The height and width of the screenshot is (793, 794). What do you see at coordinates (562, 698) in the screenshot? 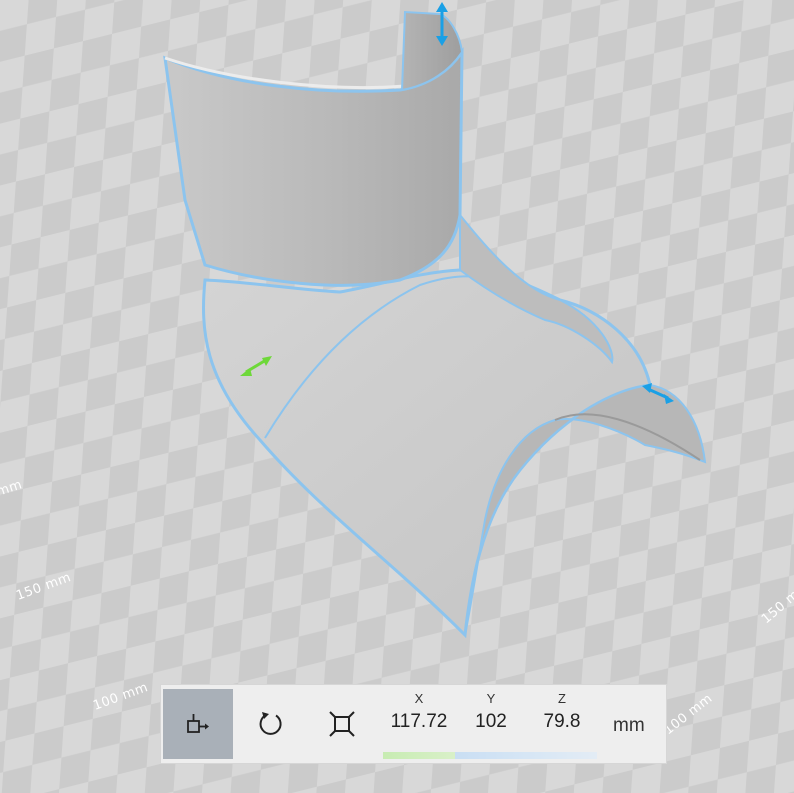
I see `z-axis-label: Z` at bounding box center [562, 698].